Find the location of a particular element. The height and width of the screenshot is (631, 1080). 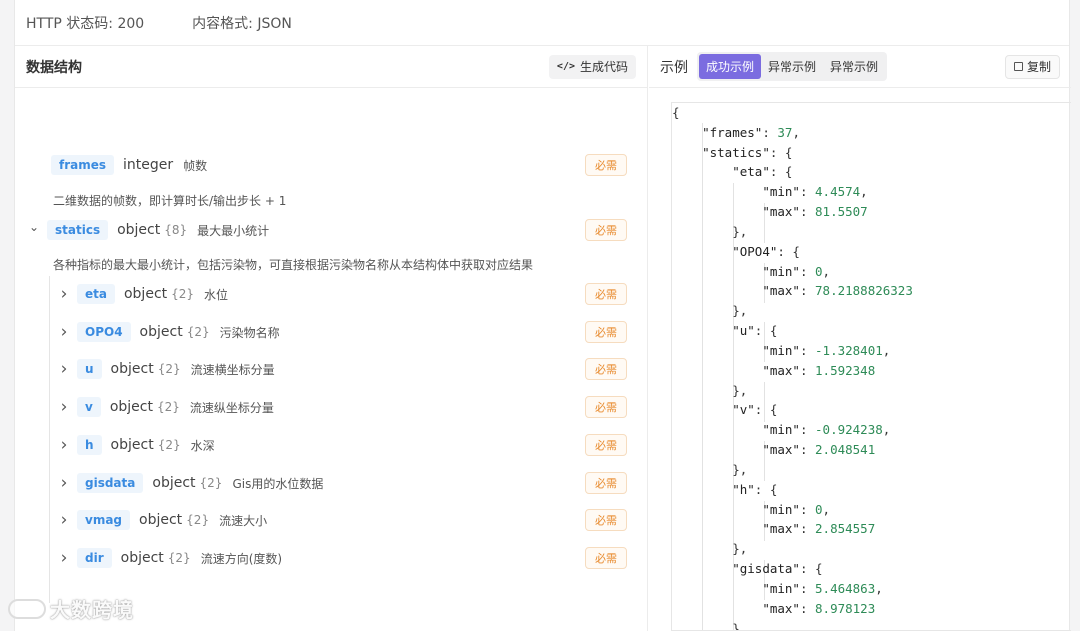

tab-example-2: 异常示例 is located at coordinates (792, 66).